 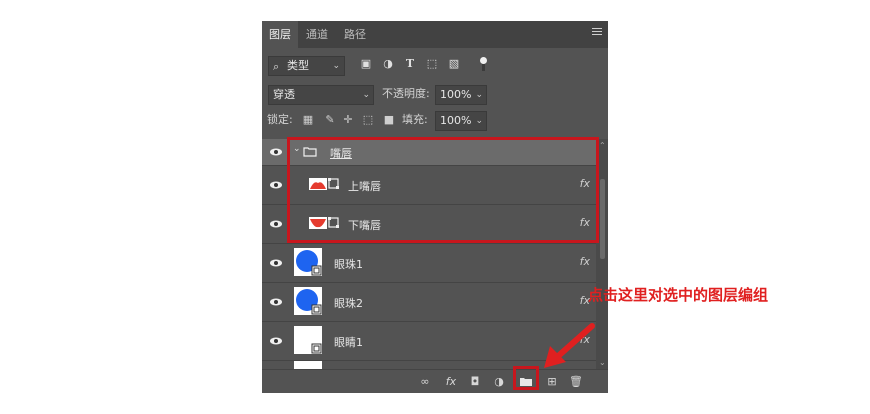 I want to click on lock-row: 锁定: ▦ ✎ ✛ ⬚ ■ 填充: 100% ⌄, so click(x=435, y=123).